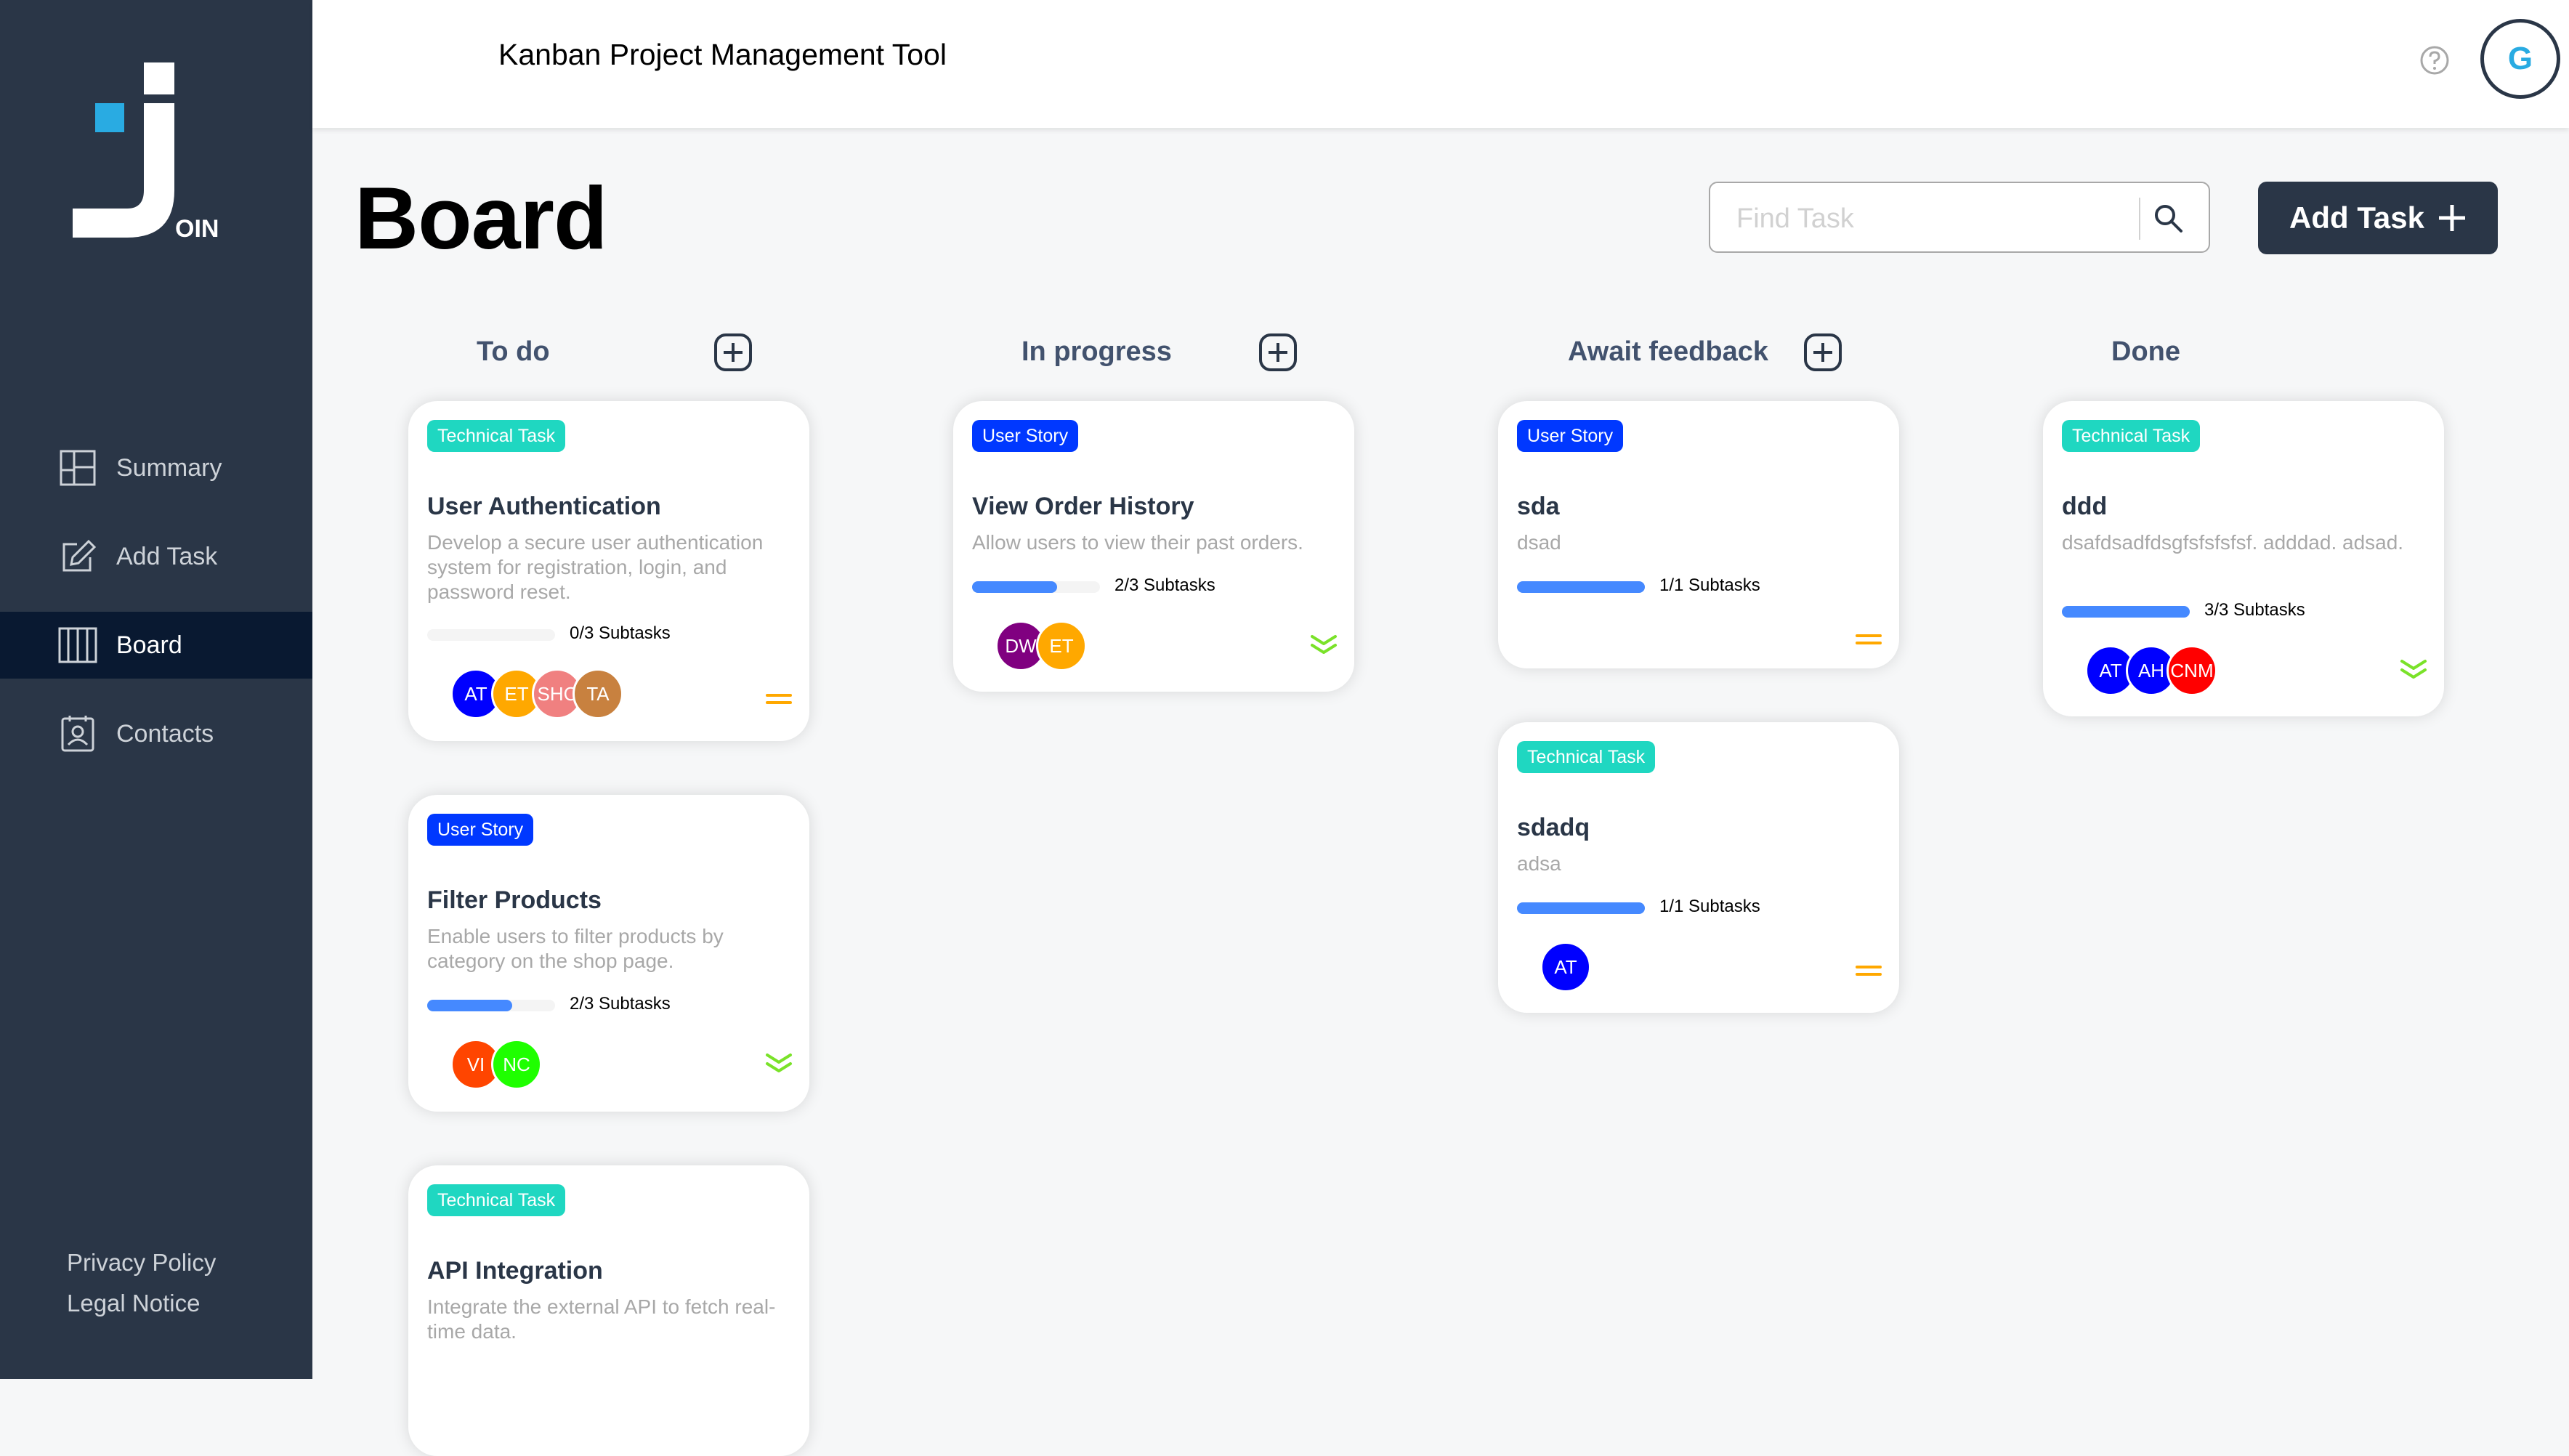 This screenshot has width=2569, height=1456. I want to click on subtask-count: 0/3 Subtasks, so click(620, 633).